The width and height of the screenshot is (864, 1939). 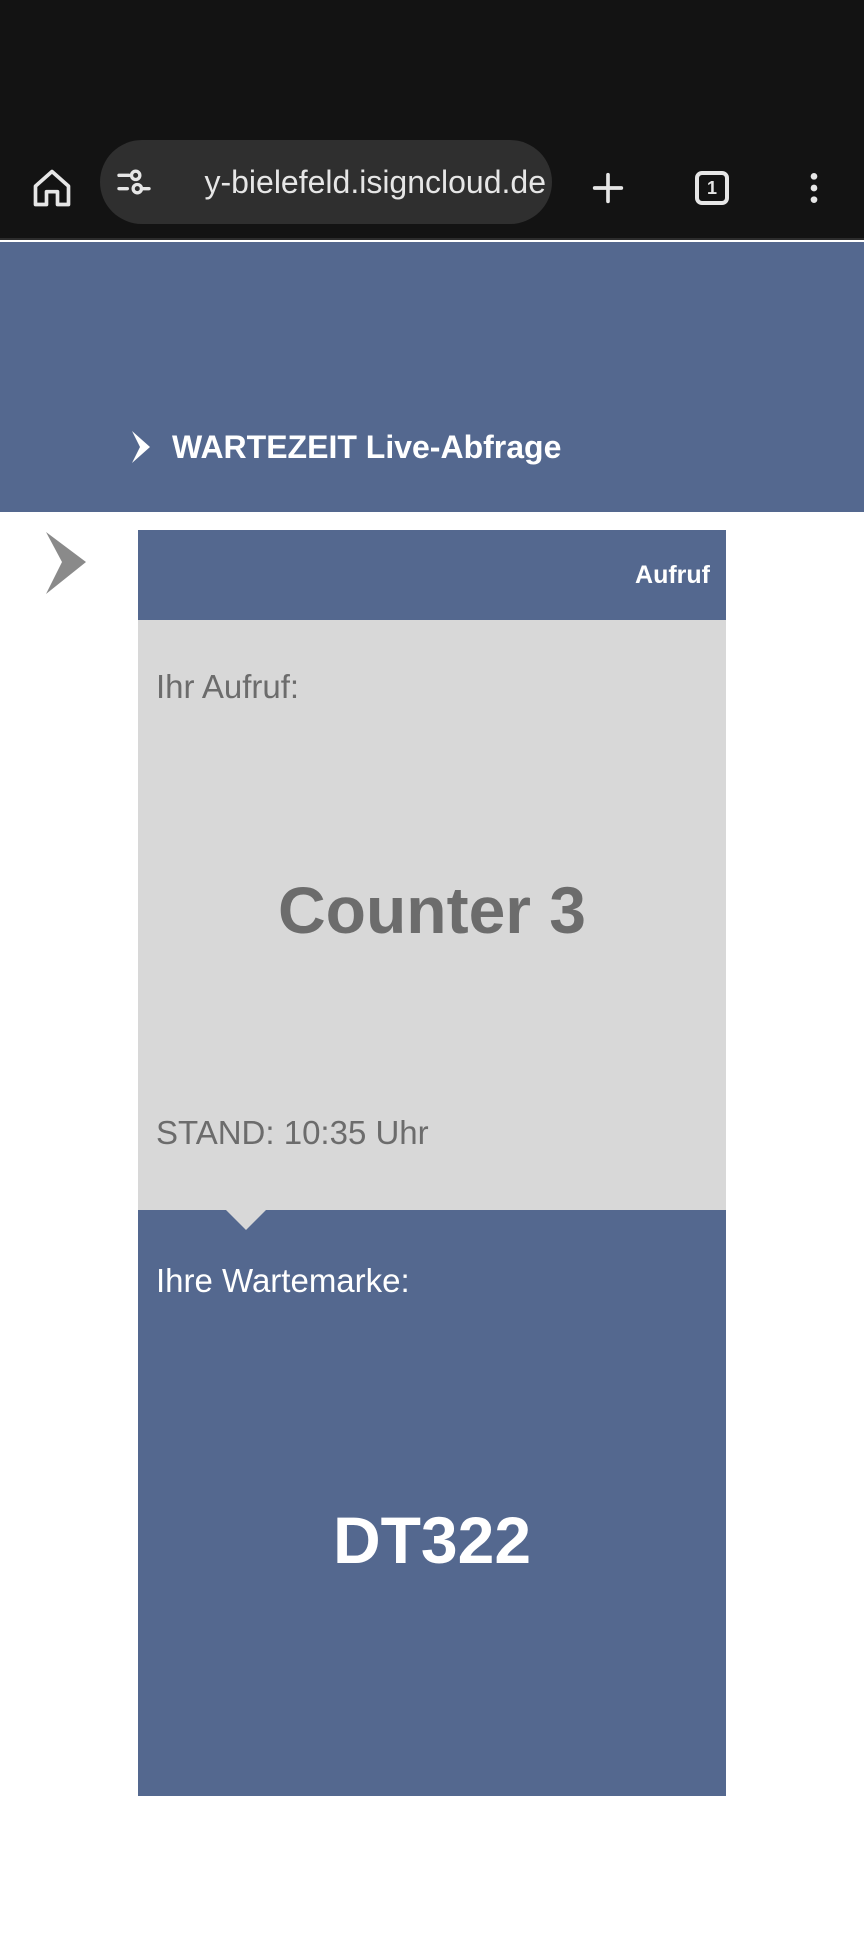 I want to click on counter-value: Counter 3, so click(x=432, y=910).